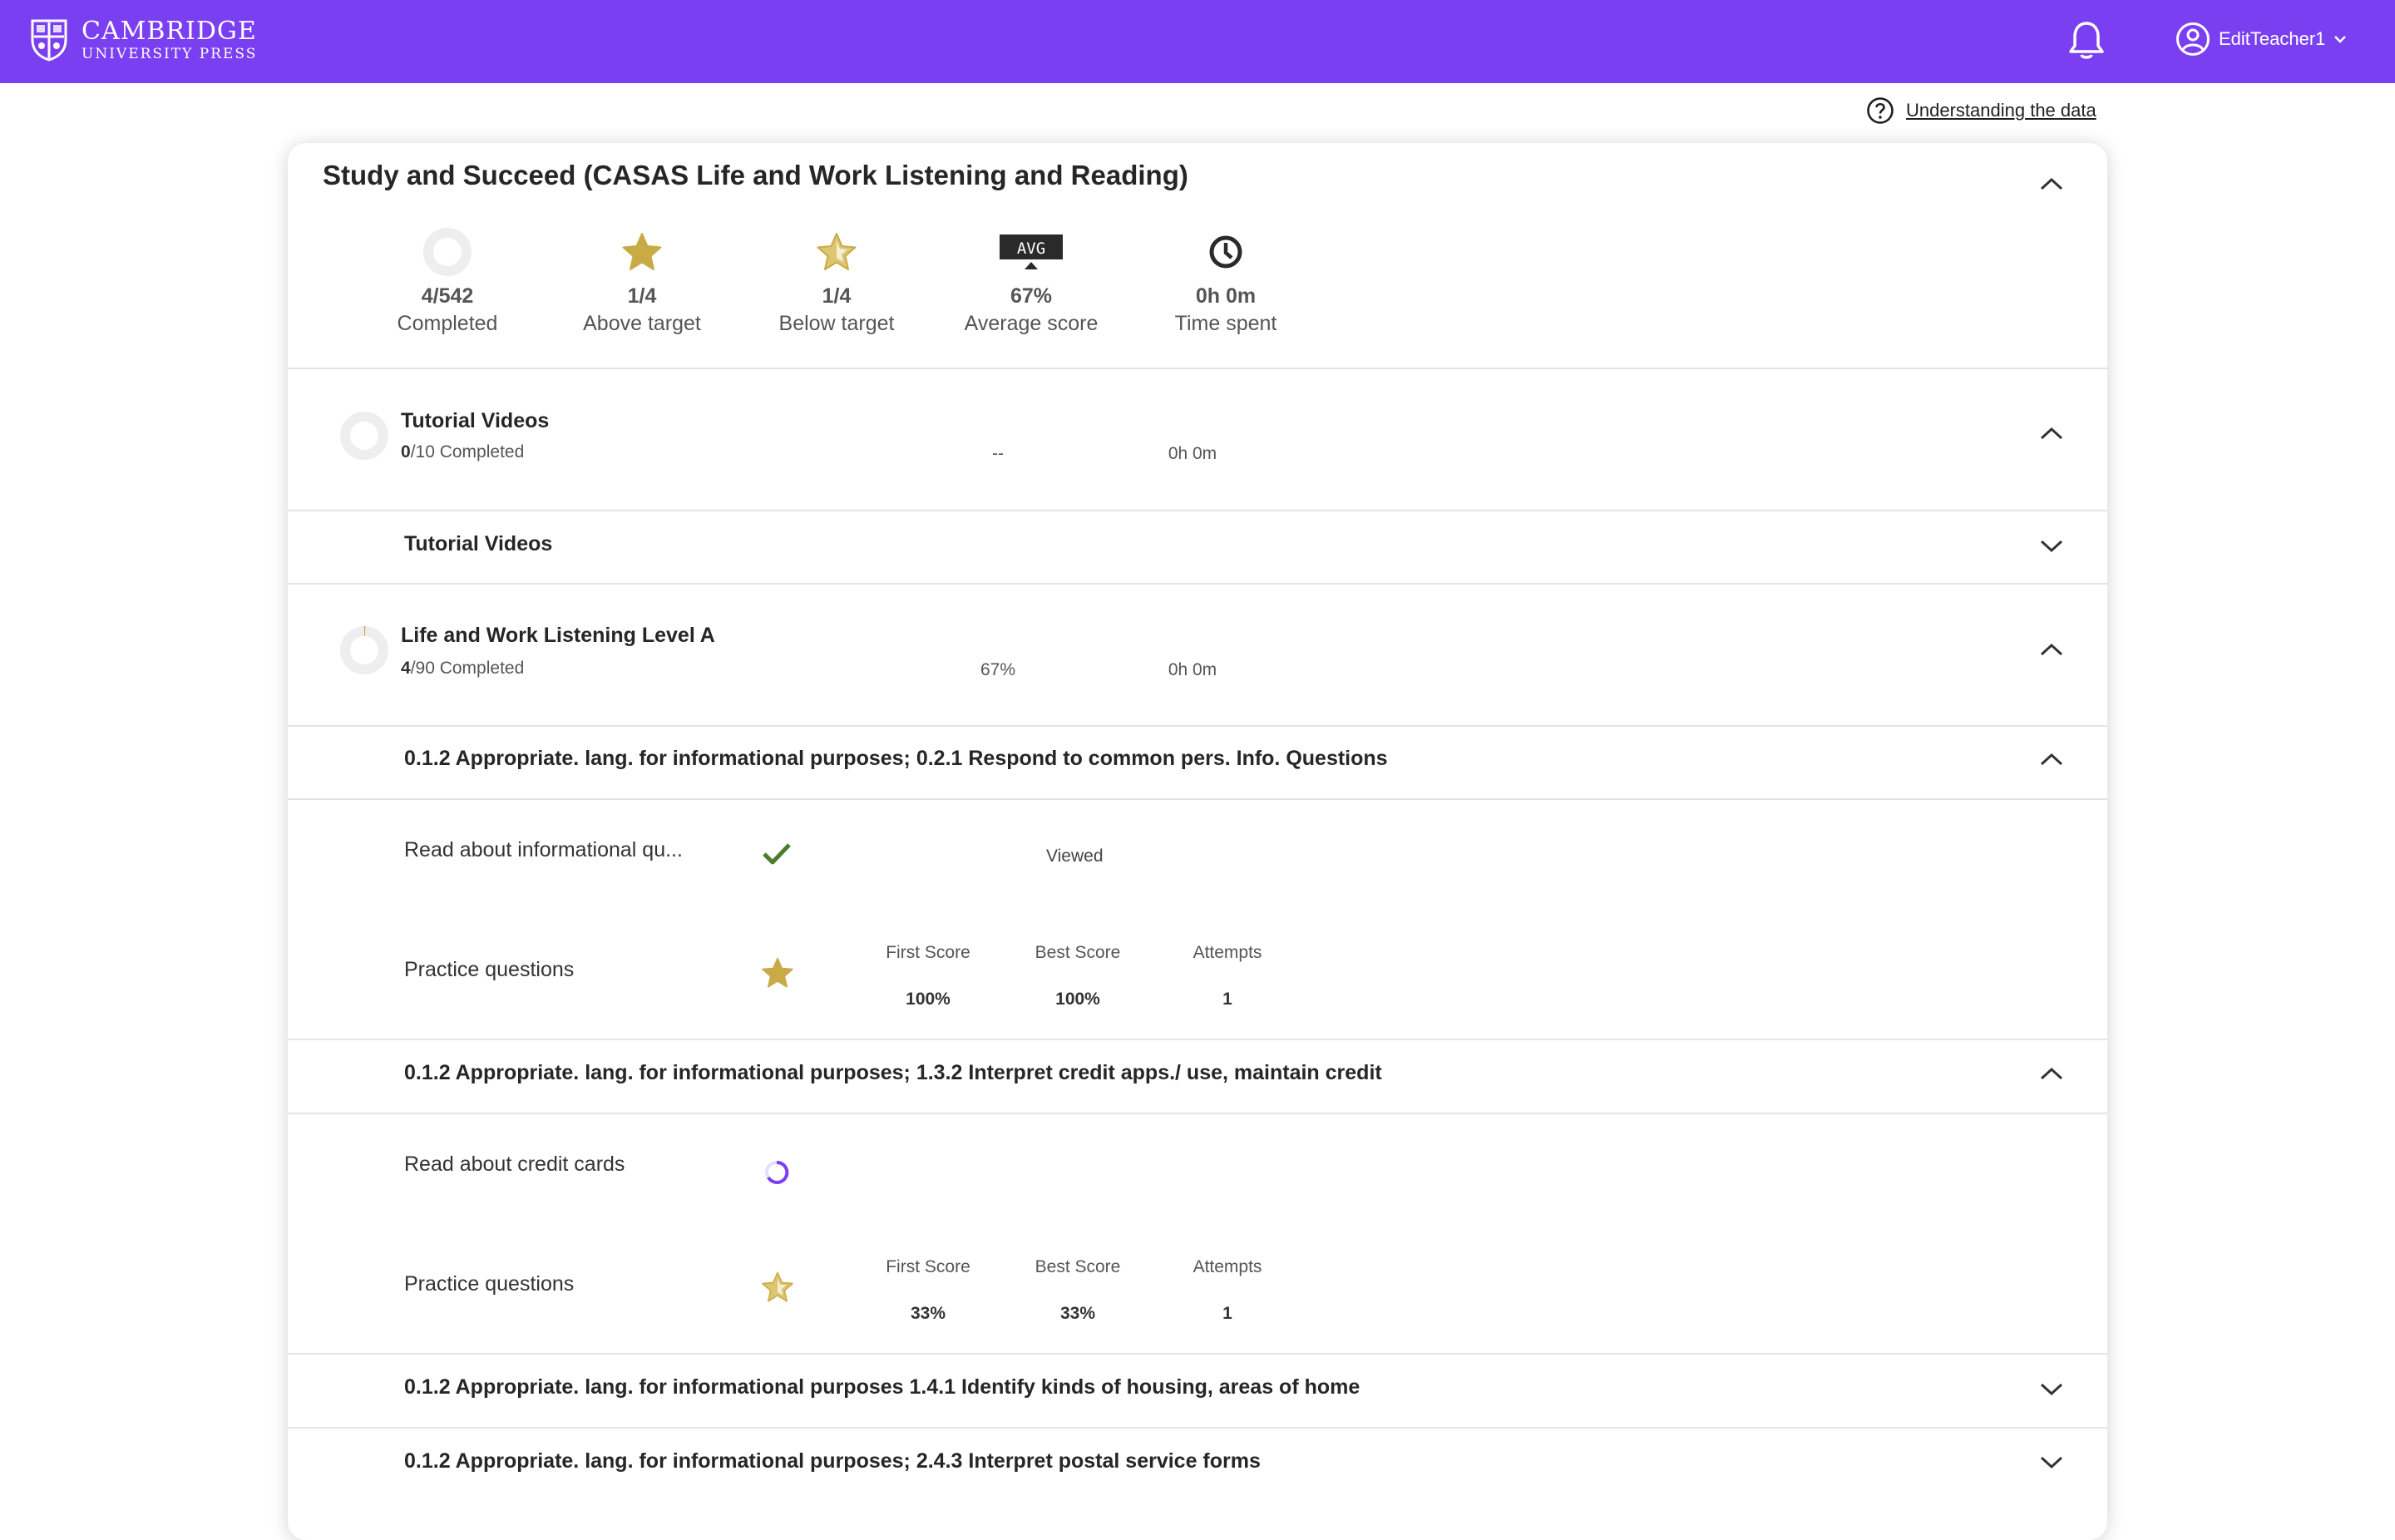 This screenshot has width=2395, height=1540. Describe the element at coordinates (1031, 279) in the screenshot. I see `stat-average-score: AVG 67% Average score` at that location.